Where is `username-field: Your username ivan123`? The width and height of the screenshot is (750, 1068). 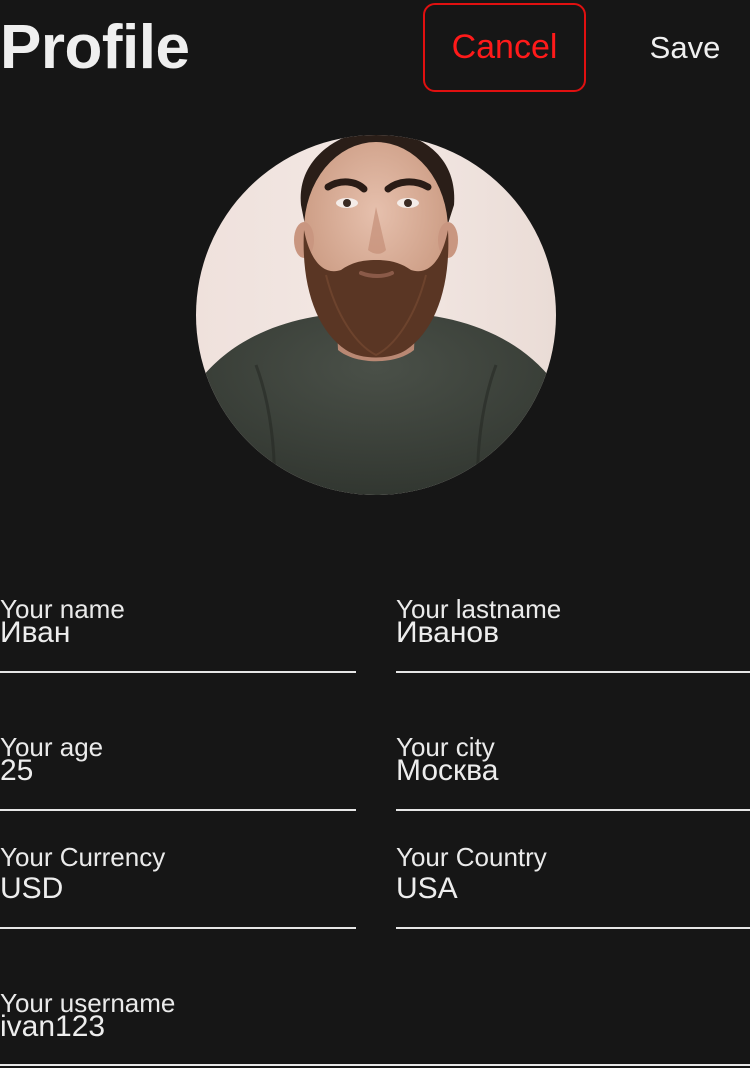
username-field: Your username ivan123 is located at coordinates (375, 1027).